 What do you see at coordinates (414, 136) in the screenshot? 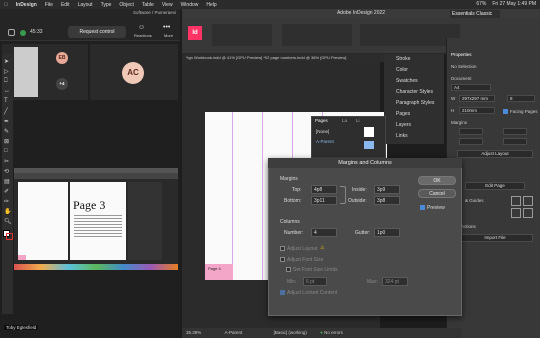
I see `panel-links: Links` at bounding box center [414, 136].